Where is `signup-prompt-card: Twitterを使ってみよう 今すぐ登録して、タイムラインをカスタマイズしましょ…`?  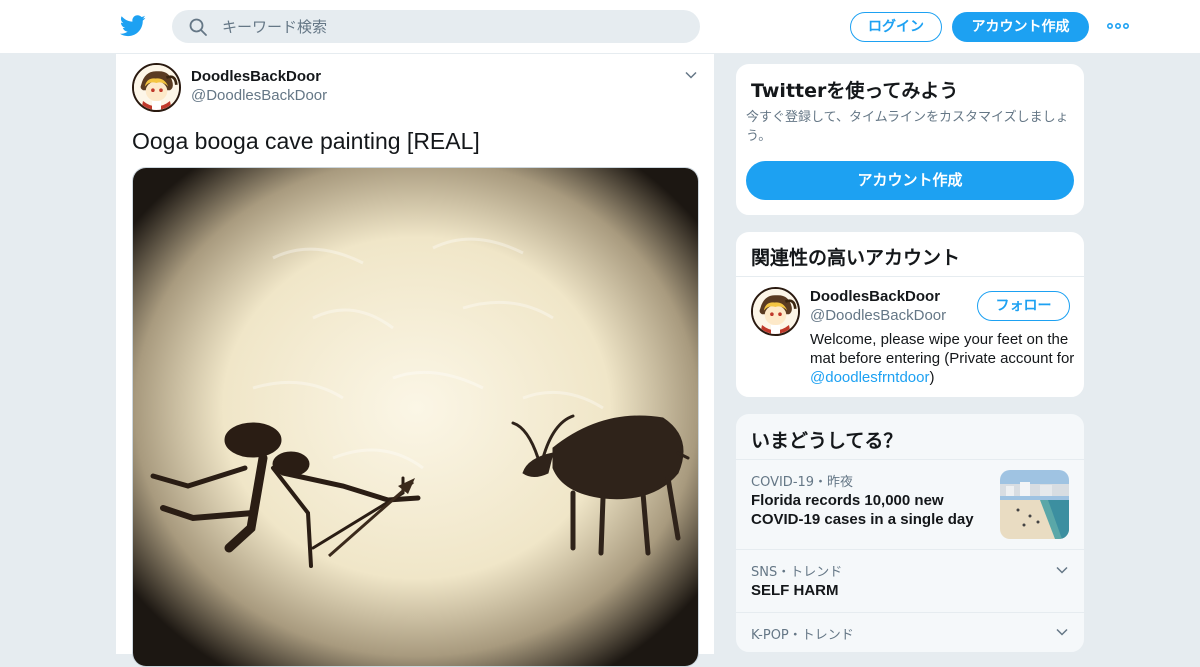
signup-prompt-card: Twitterを使ってみよう 今すぐ登録して、タイムラインをカスタマイズしましょ… is located at coordinates (910, 139).